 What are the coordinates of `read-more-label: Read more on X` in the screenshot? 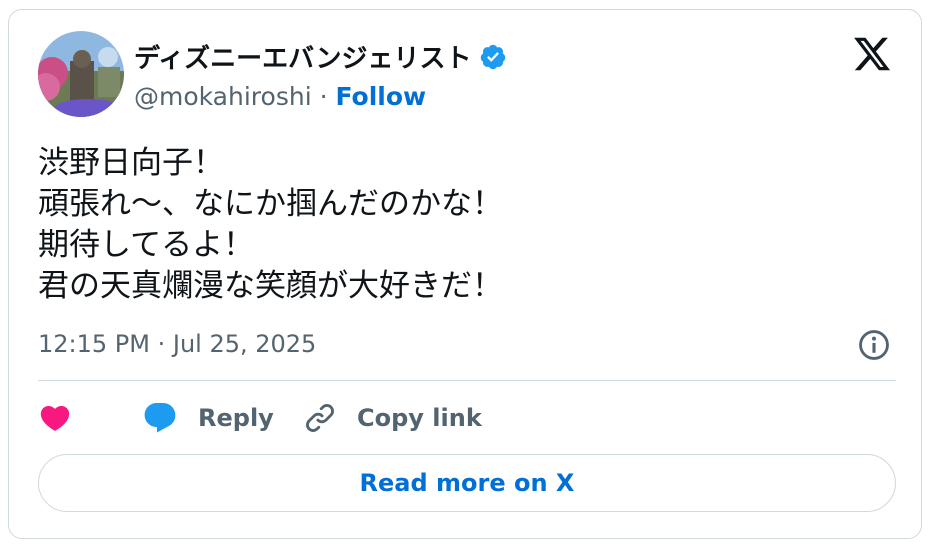 It's located at (467, 483).